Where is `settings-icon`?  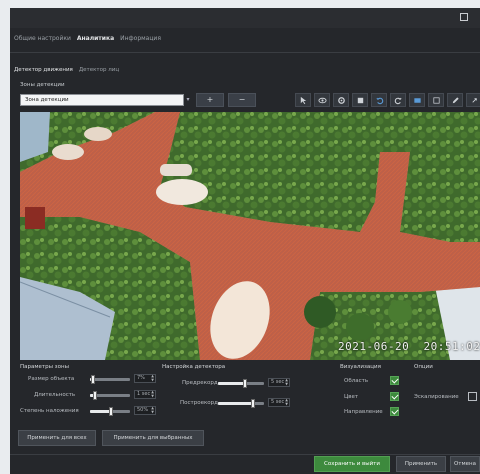 settings-icon is located at coordinates (341, 100).